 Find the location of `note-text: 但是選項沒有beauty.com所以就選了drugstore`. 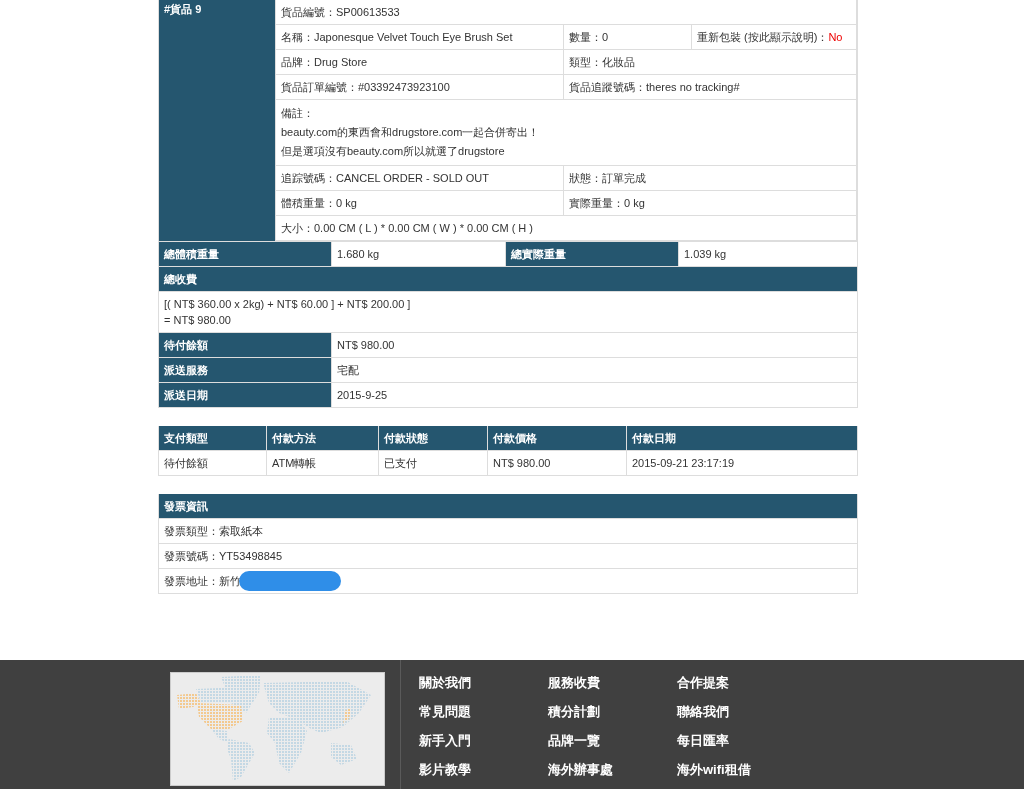

note-text: 但是選項沒有beauty.com所以就選了drugstore is located at coordinates (393, 151).